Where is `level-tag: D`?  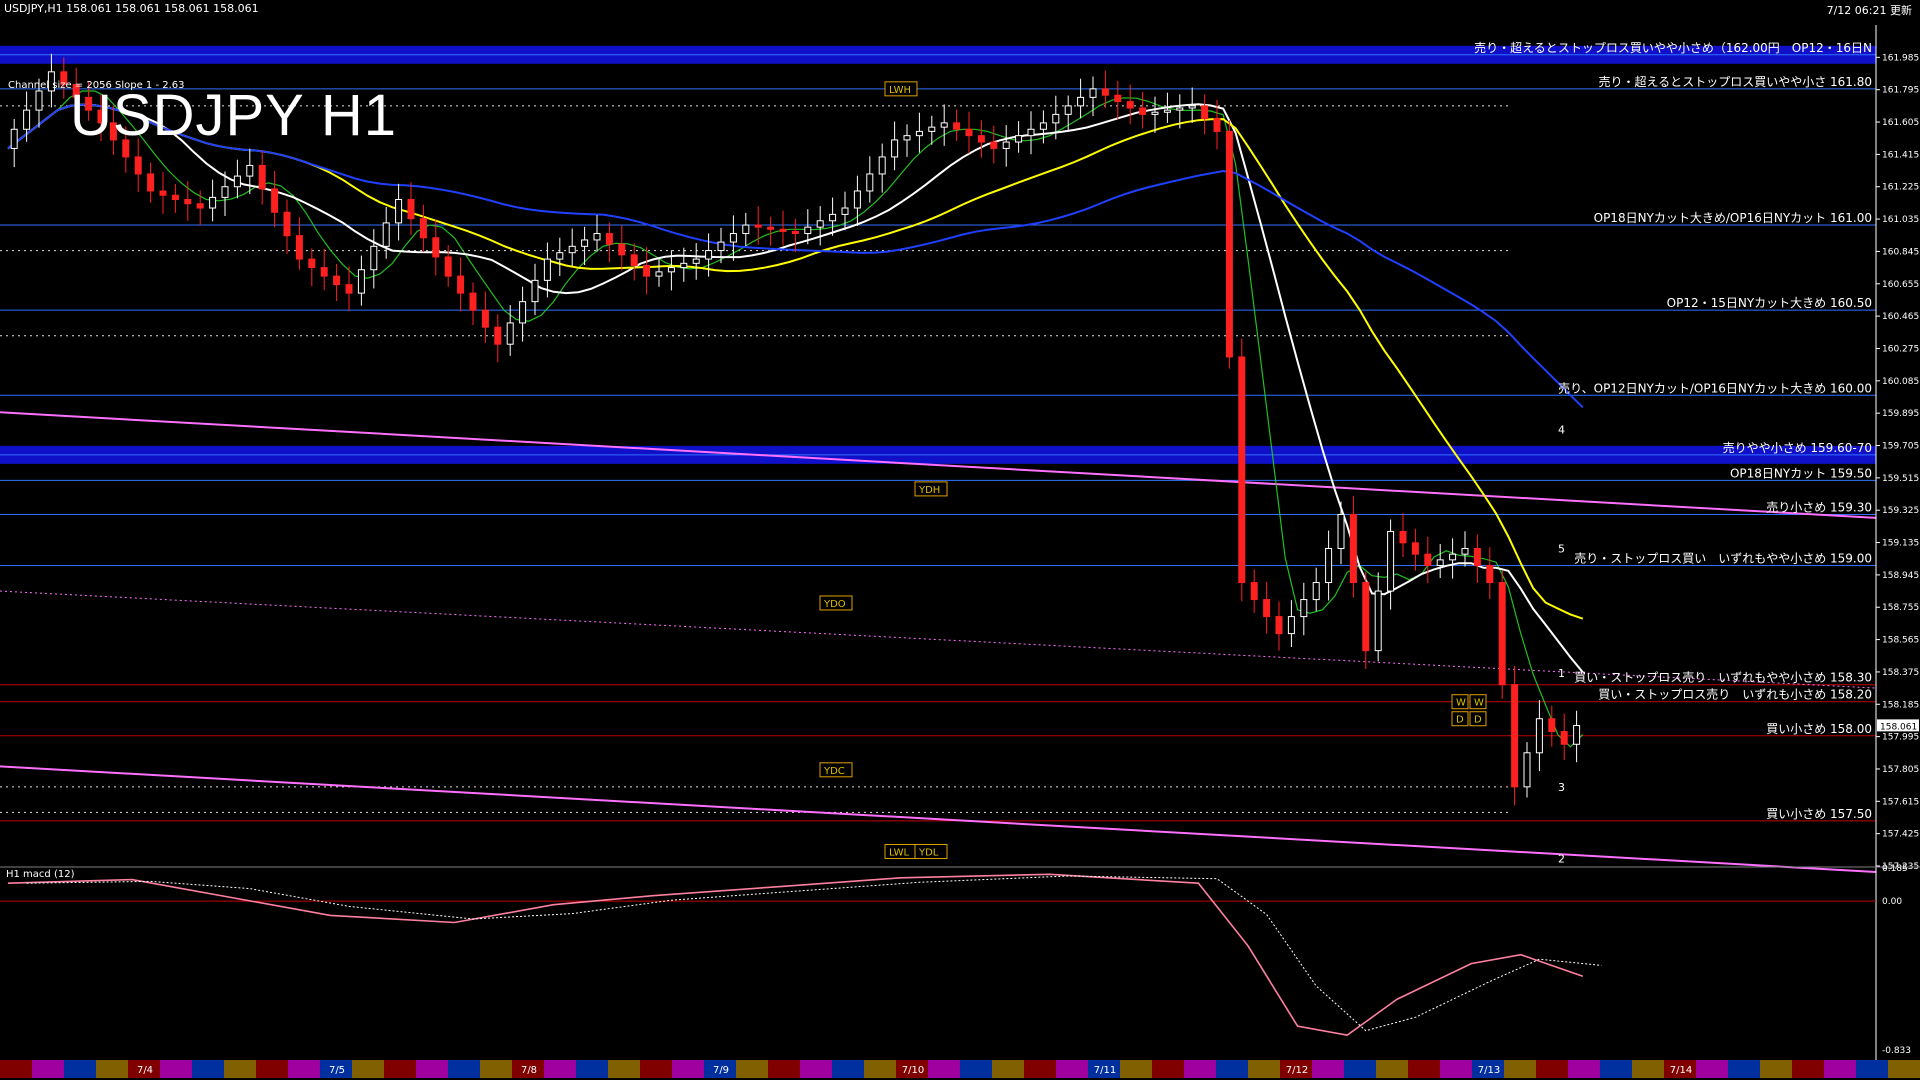
level-tag: D is located at coordinates (1460, 720).